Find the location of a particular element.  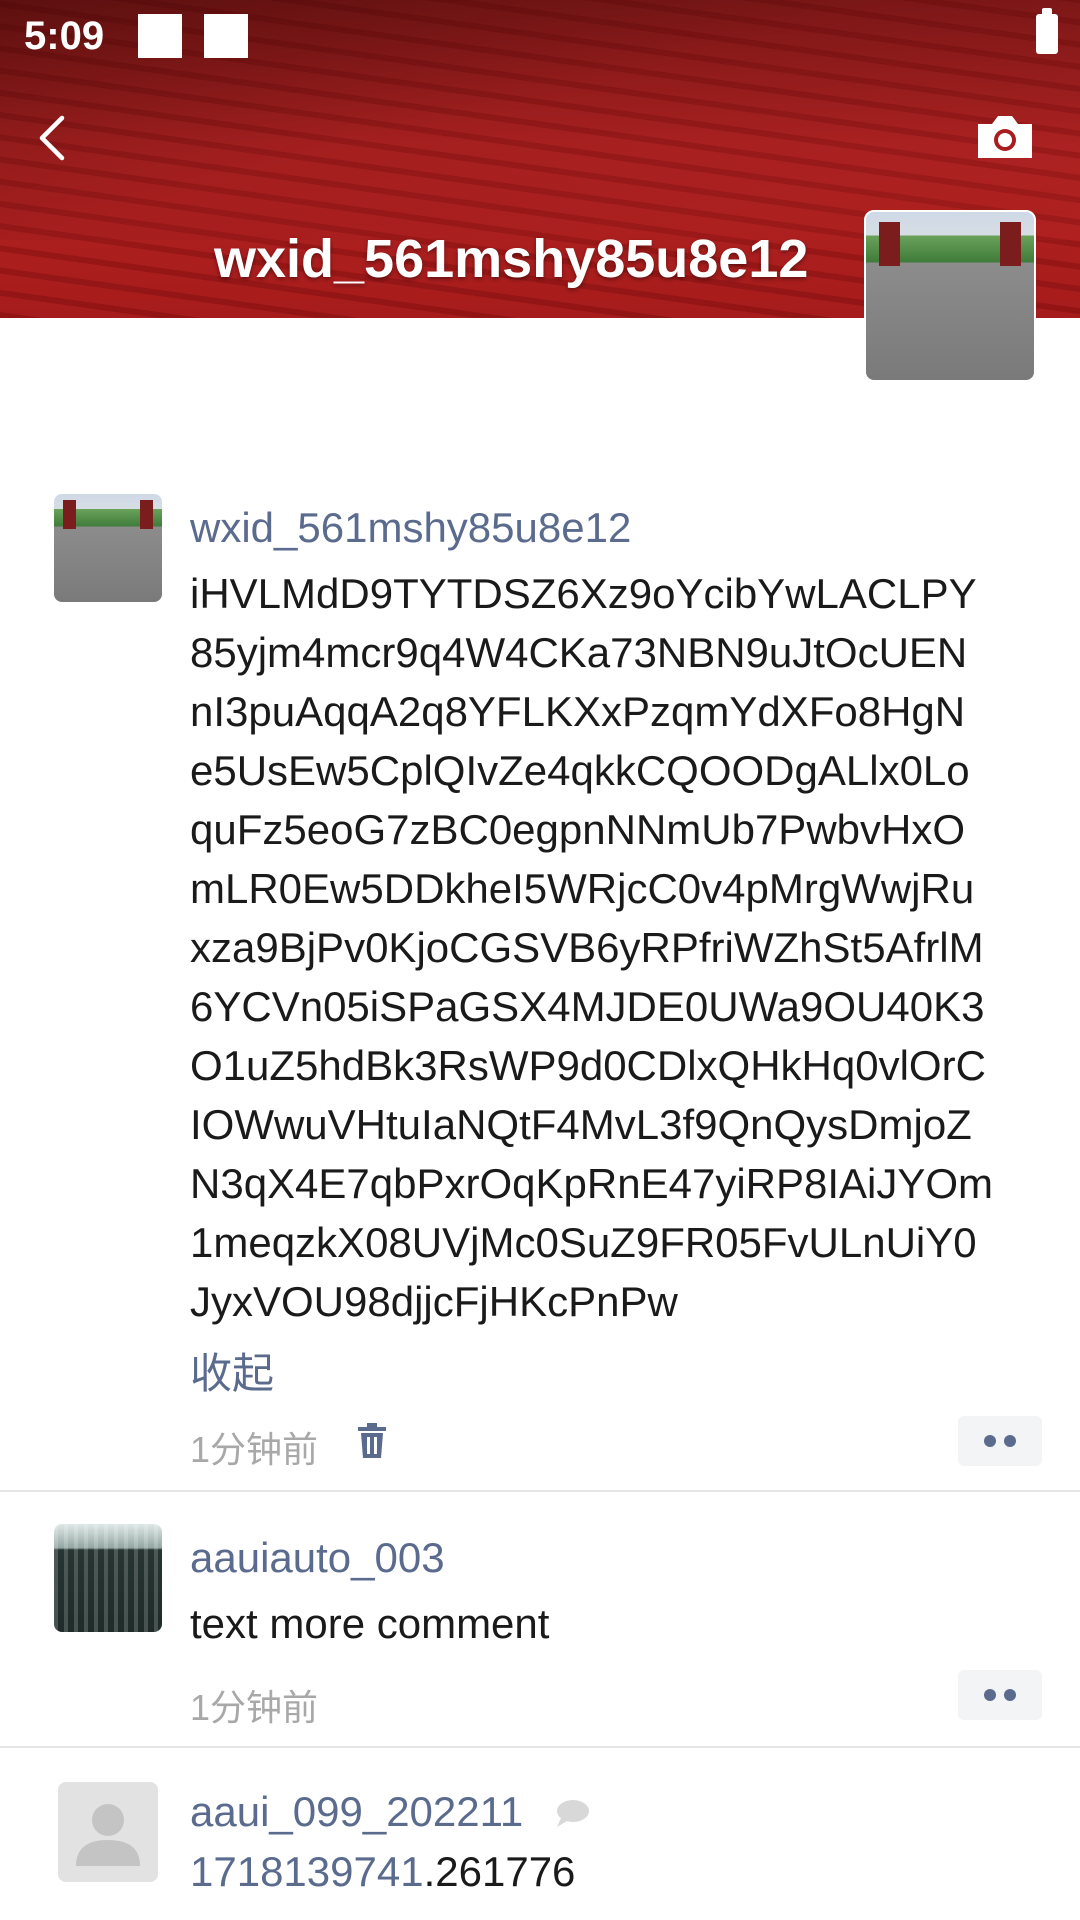

battery-icon is located at coordinates (1047, 31).